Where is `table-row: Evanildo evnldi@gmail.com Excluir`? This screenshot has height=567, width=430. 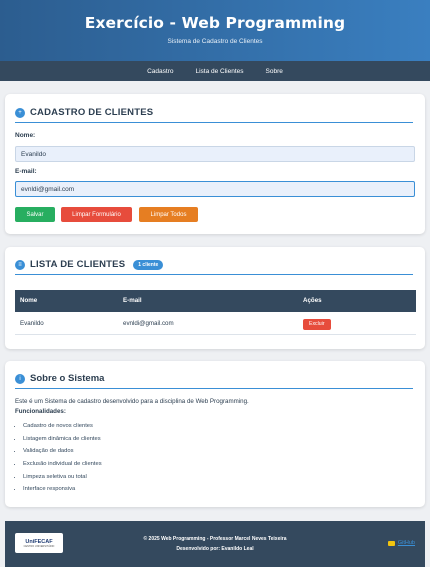
table-row: Evanildo evnldi@gmail.com Excluir is located at coordinates (215, 324).